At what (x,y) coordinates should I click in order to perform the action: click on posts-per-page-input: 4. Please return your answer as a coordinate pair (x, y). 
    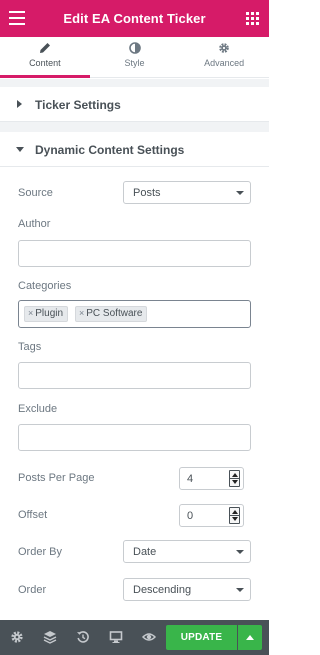
    Looking at the image, I should click on (211, 478).